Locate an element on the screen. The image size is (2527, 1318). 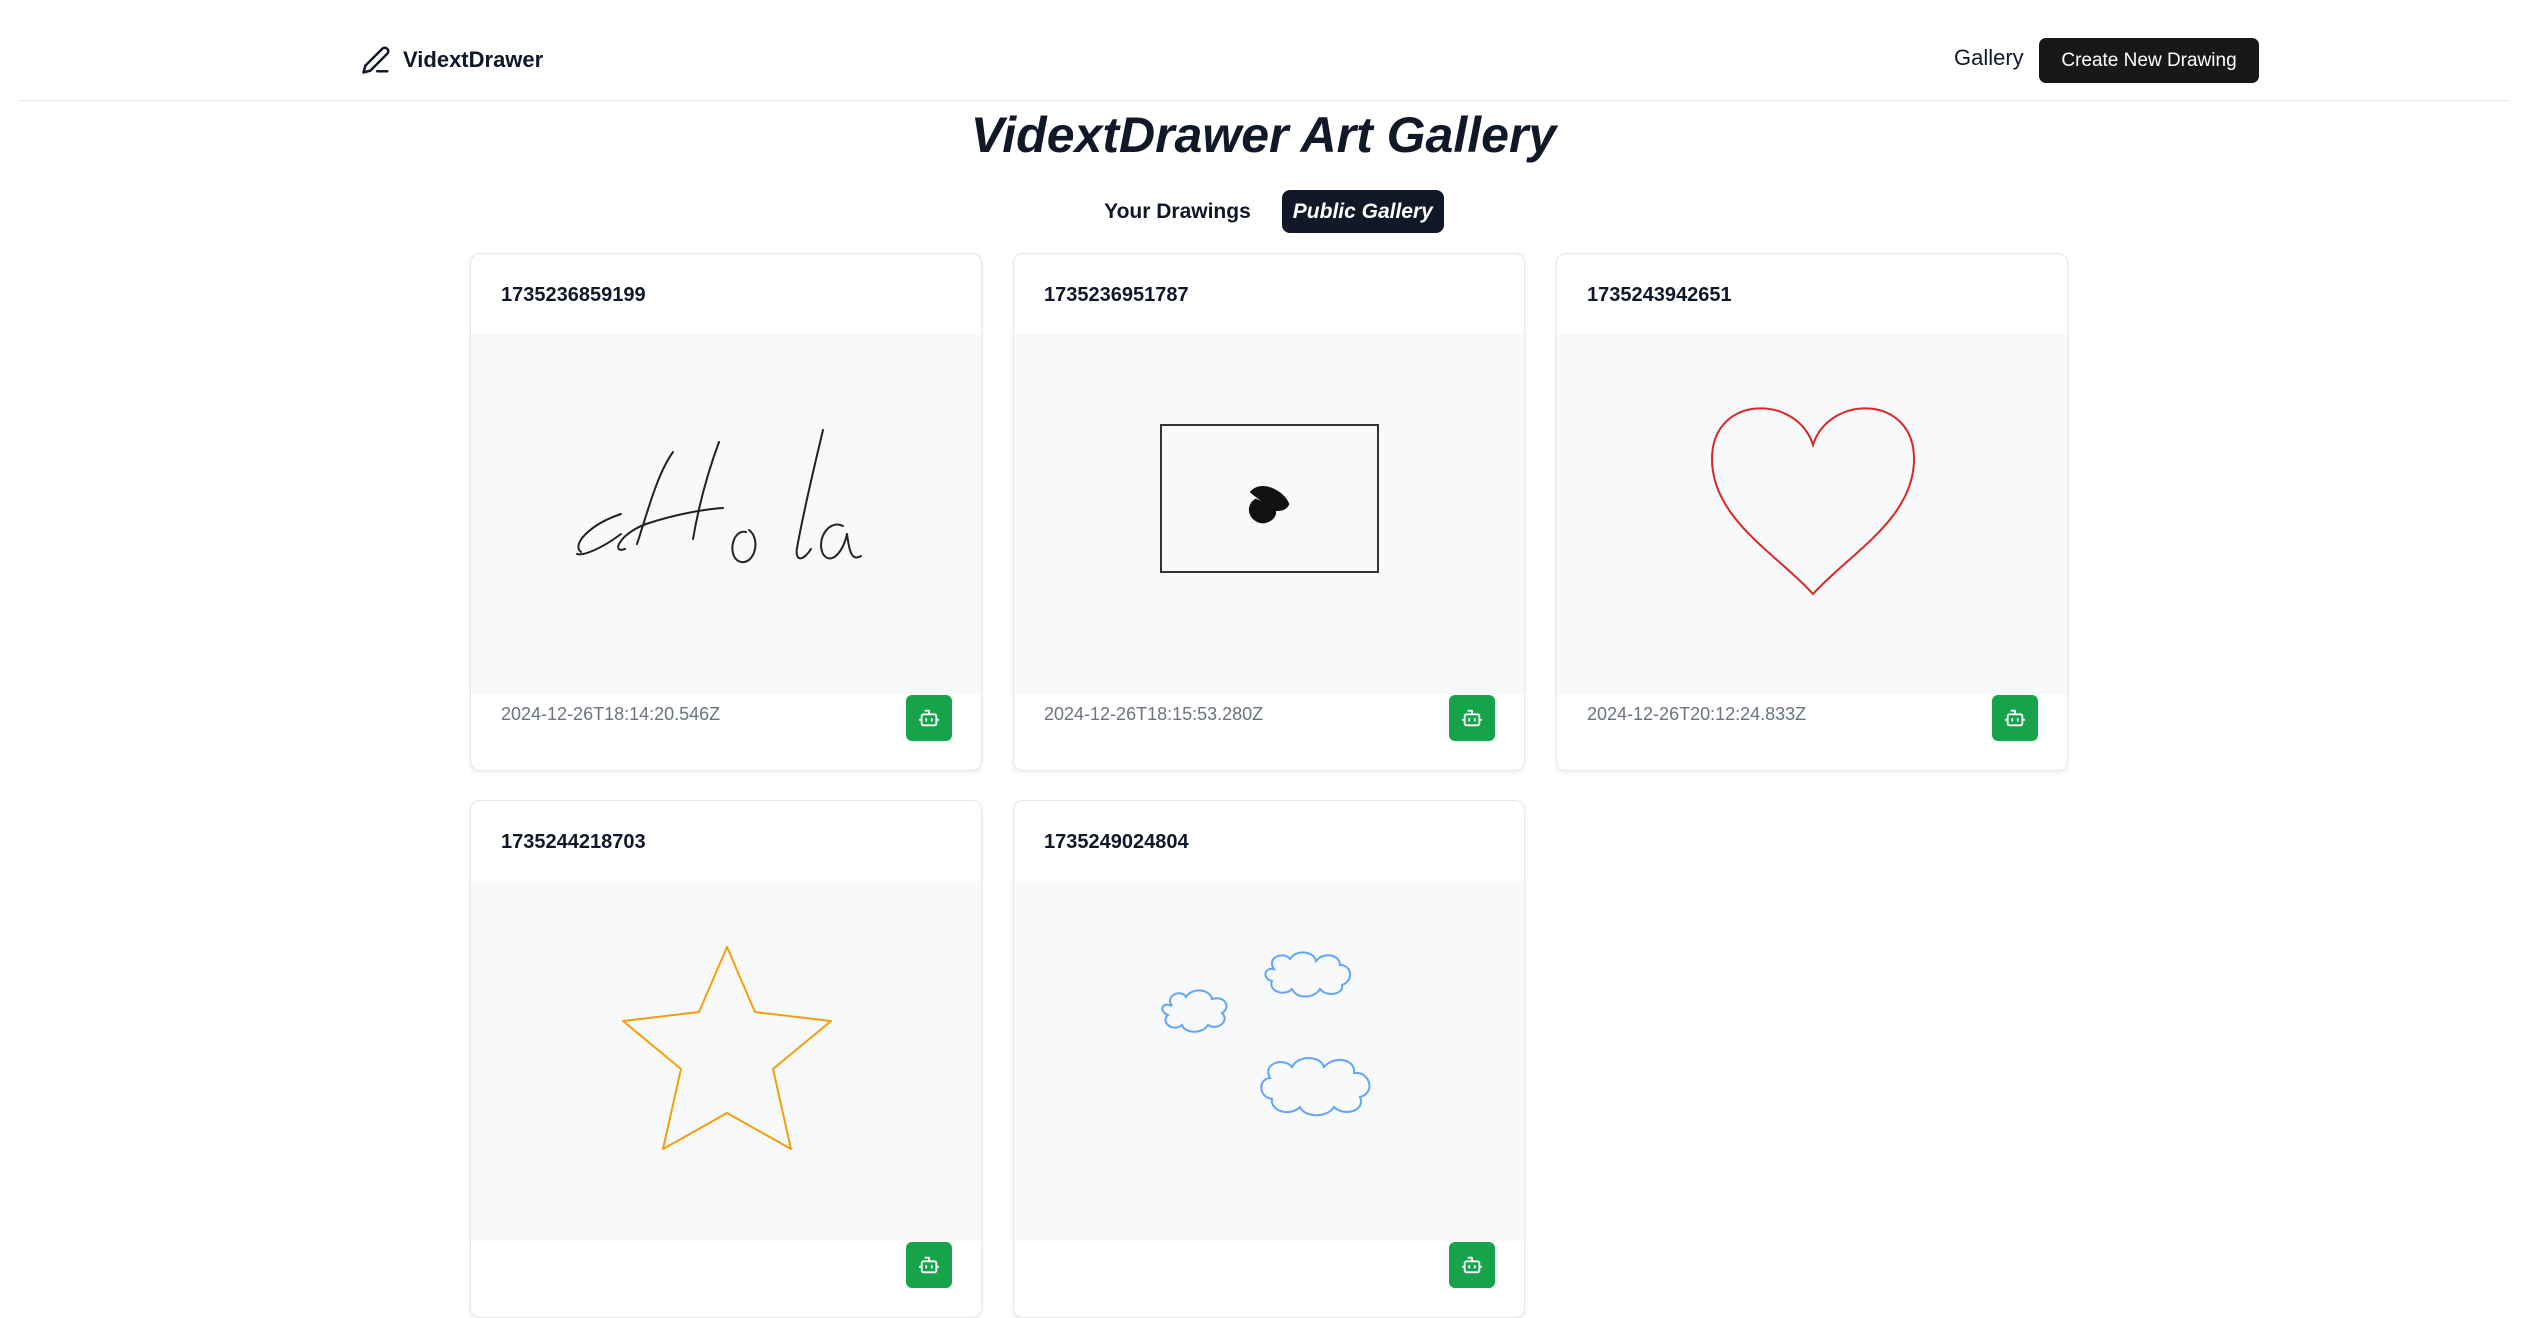
drawing-hola is located at coordinates (719, 496).